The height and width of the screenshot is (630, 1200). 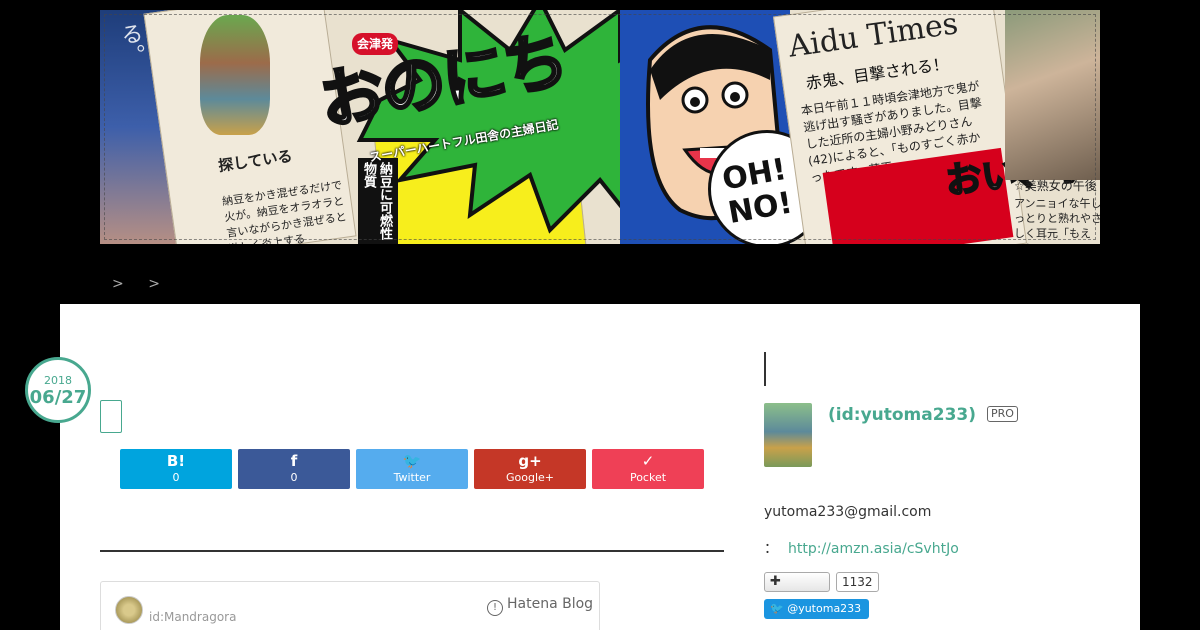 What do you see at coordinates (111, 416) in the screenshot?
I see `post-title` at bounding box center [111, 416].